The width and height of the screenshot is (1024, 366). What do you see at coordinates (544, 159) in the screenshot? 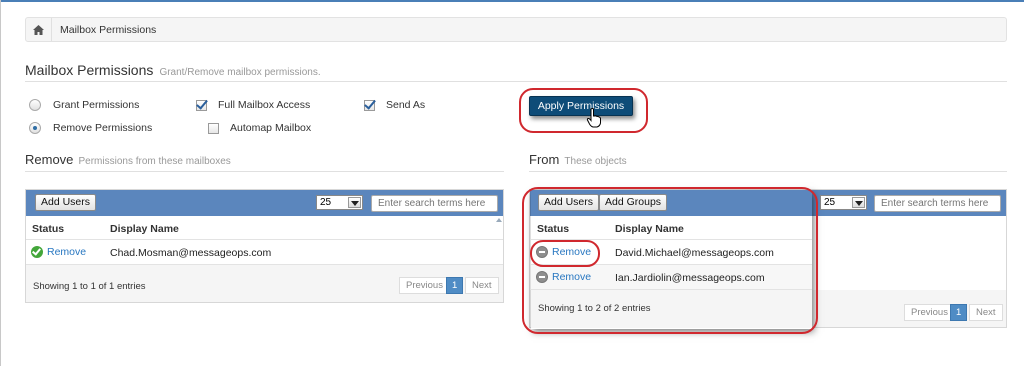
I see `from-section-title: From` at bounding box center [544, 159].